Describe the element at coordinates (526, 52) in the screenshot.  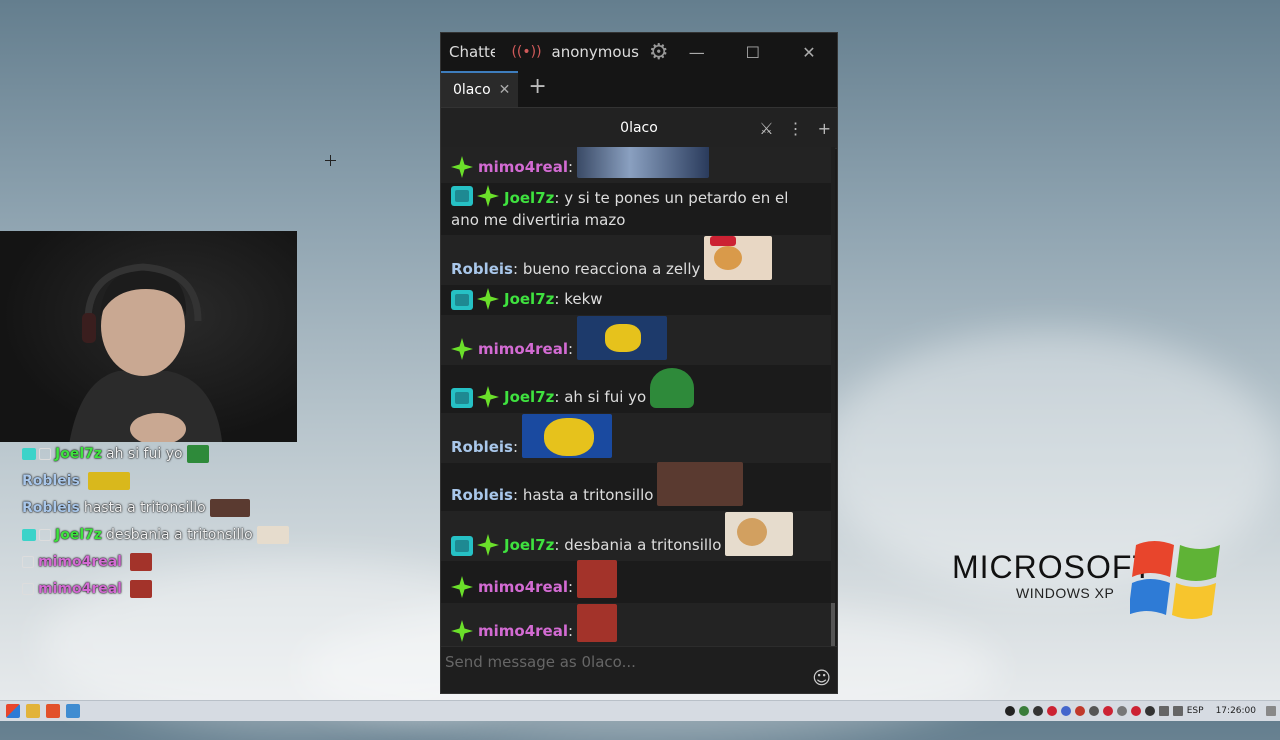
I see `broadcast-icon: ((•))` at that location.